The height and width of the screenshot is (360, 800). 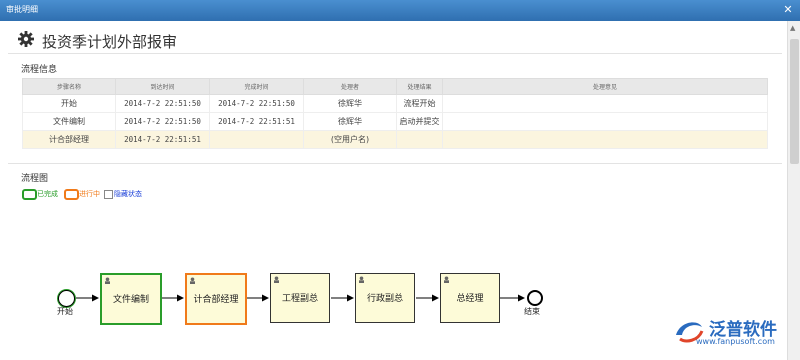 What do you see at coordinates (794, 101) in the screenshot?
I see `scrollbar-thumb` at bounding box center [794, 101].